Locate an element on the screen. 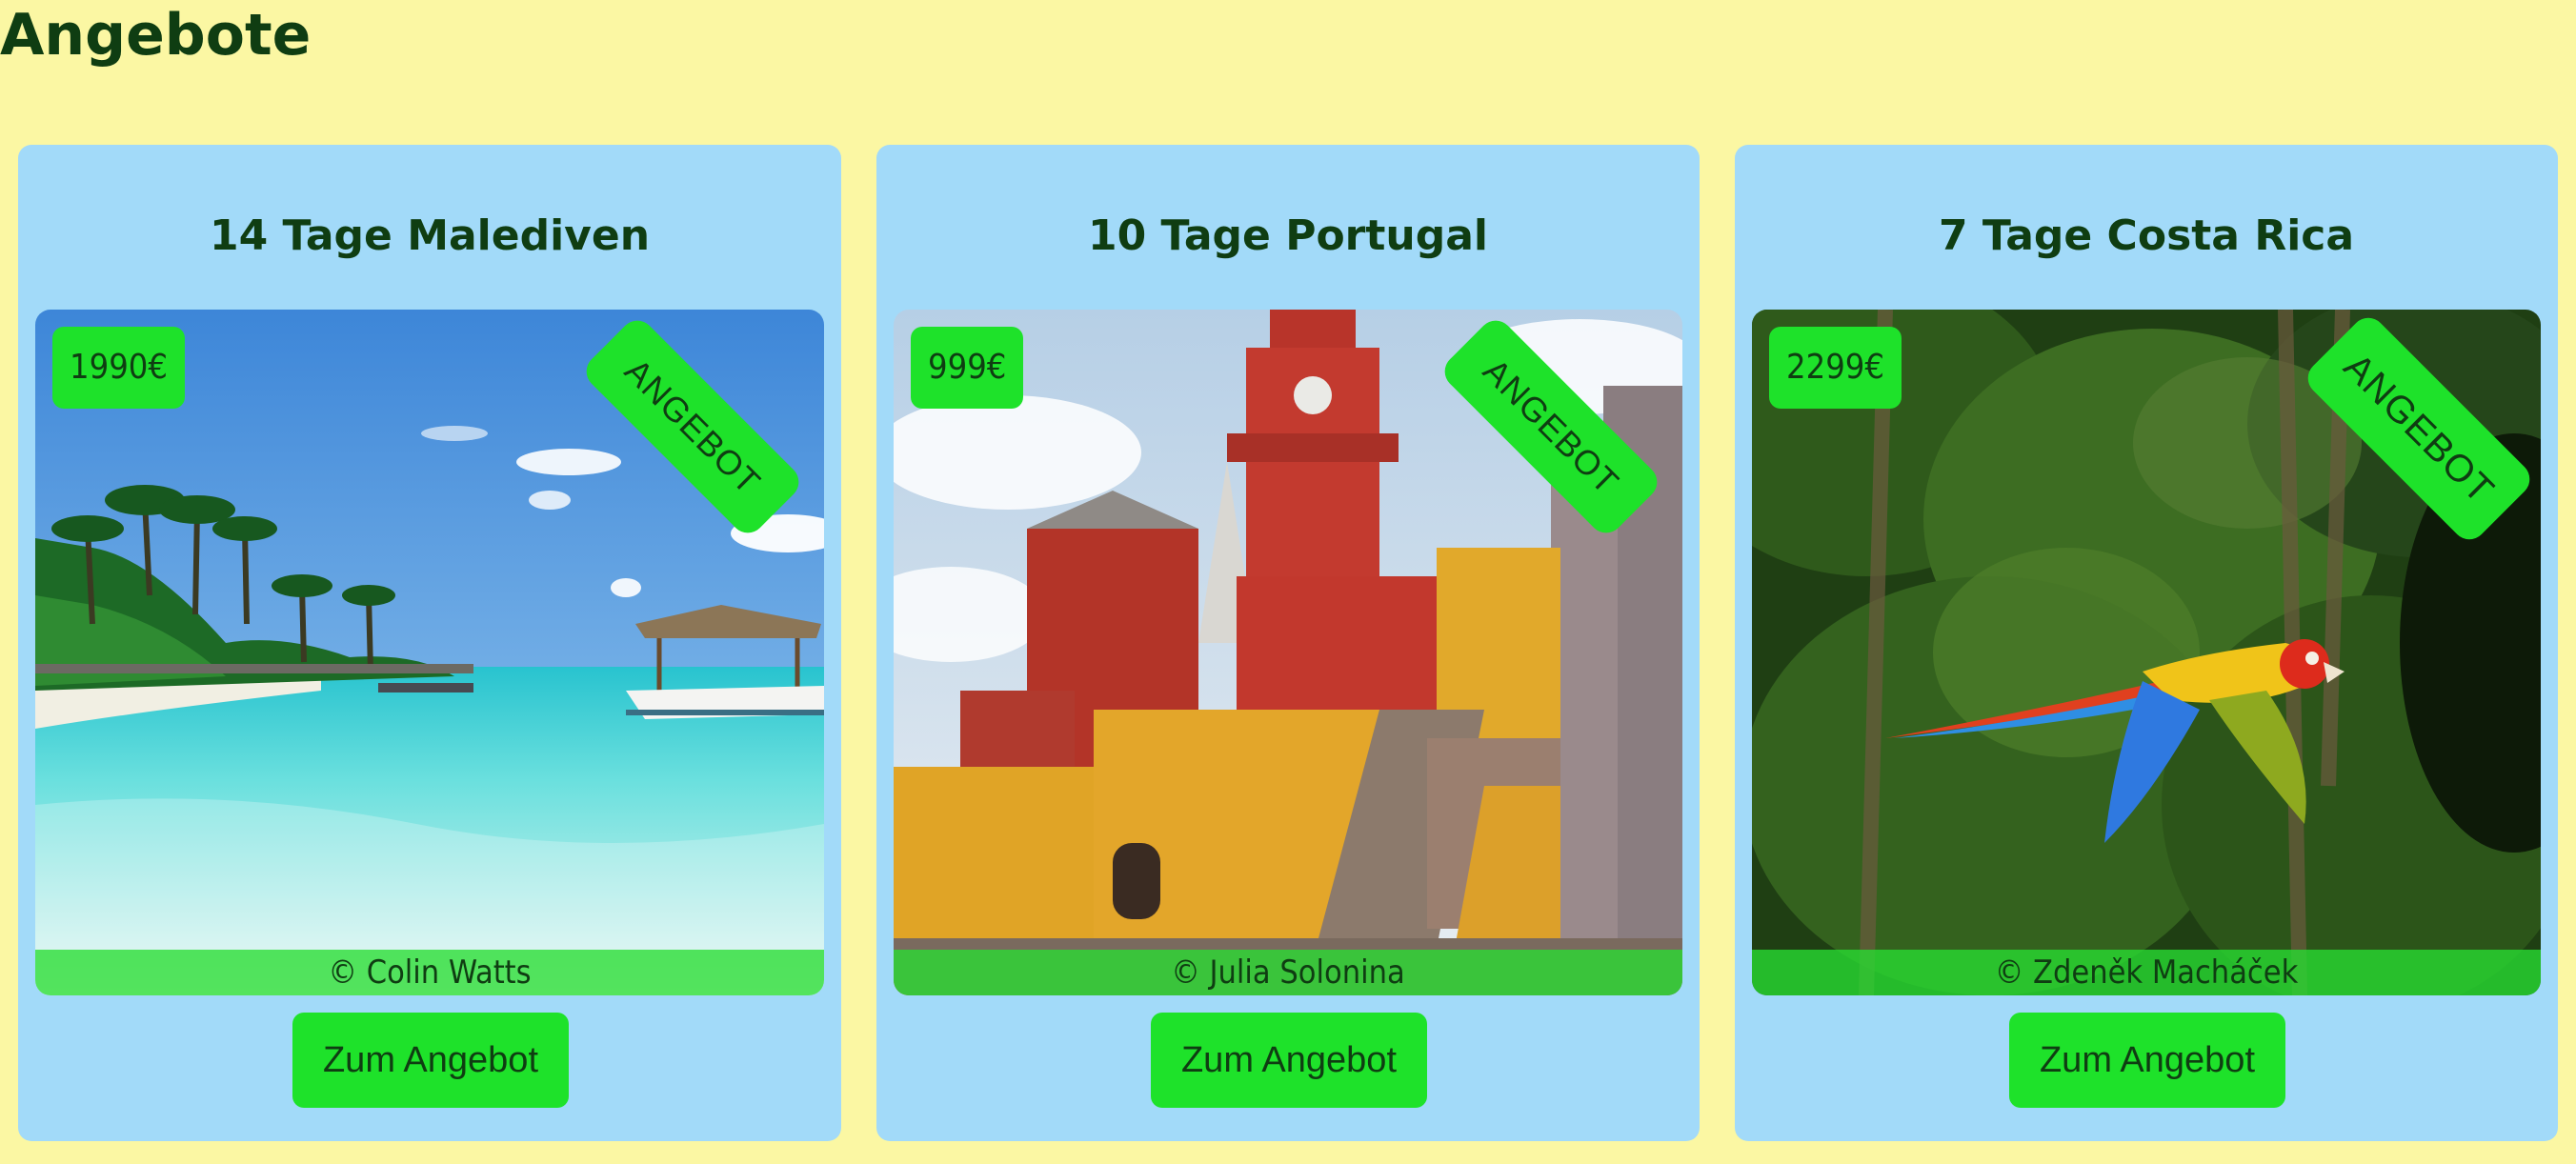 The width and height of the screenshot is (2576, 1164). offer-title: 14 Tage Malediven is located at coordinates (430, 236).